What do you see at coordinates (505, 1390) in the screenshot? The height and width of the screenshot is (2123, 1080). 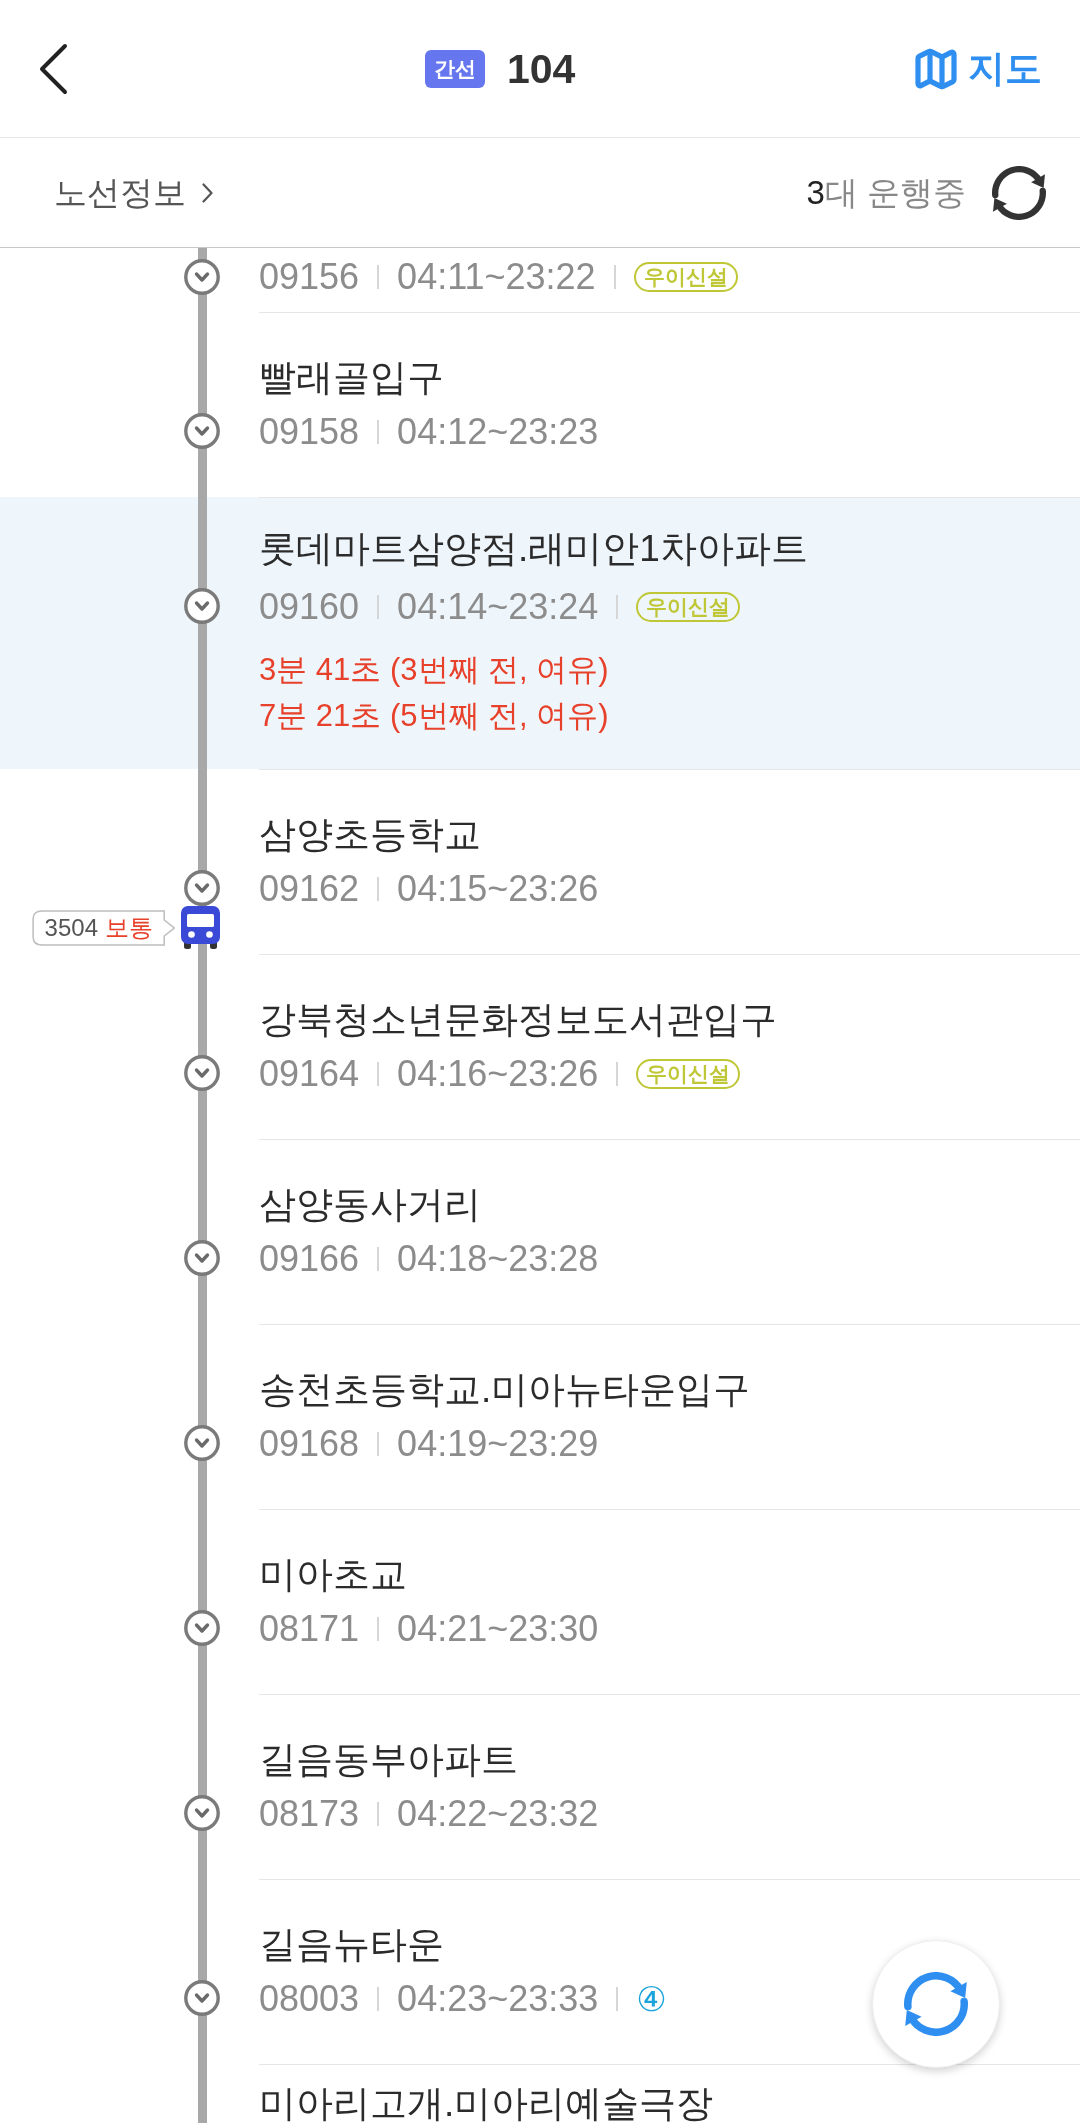 I see `stop-name: 송천초등학교.미아뉴타운입구` at bounding box center [505, 1390].